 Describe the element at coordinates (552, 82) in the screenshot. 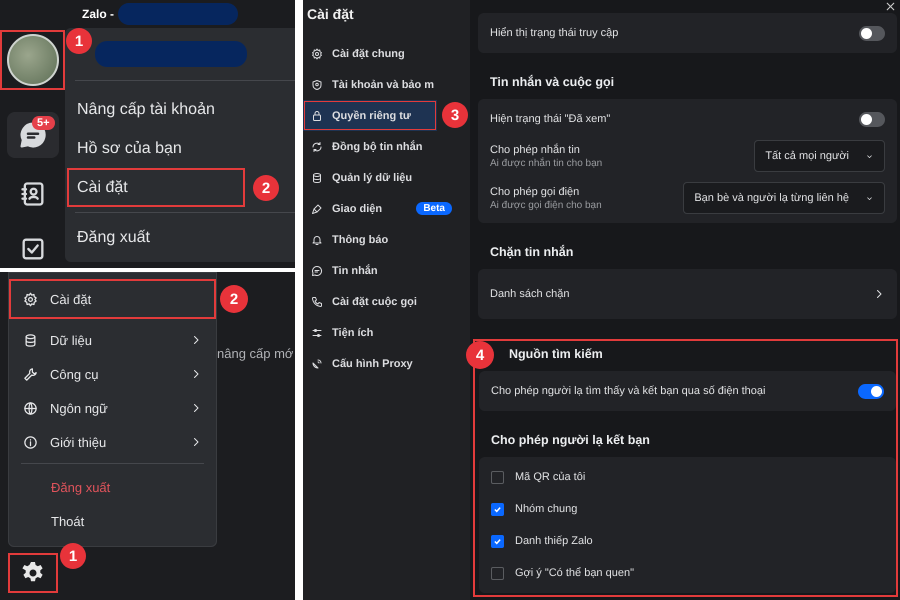

I see `section-title: Tin nhắn và cuộc gọi` at that location.